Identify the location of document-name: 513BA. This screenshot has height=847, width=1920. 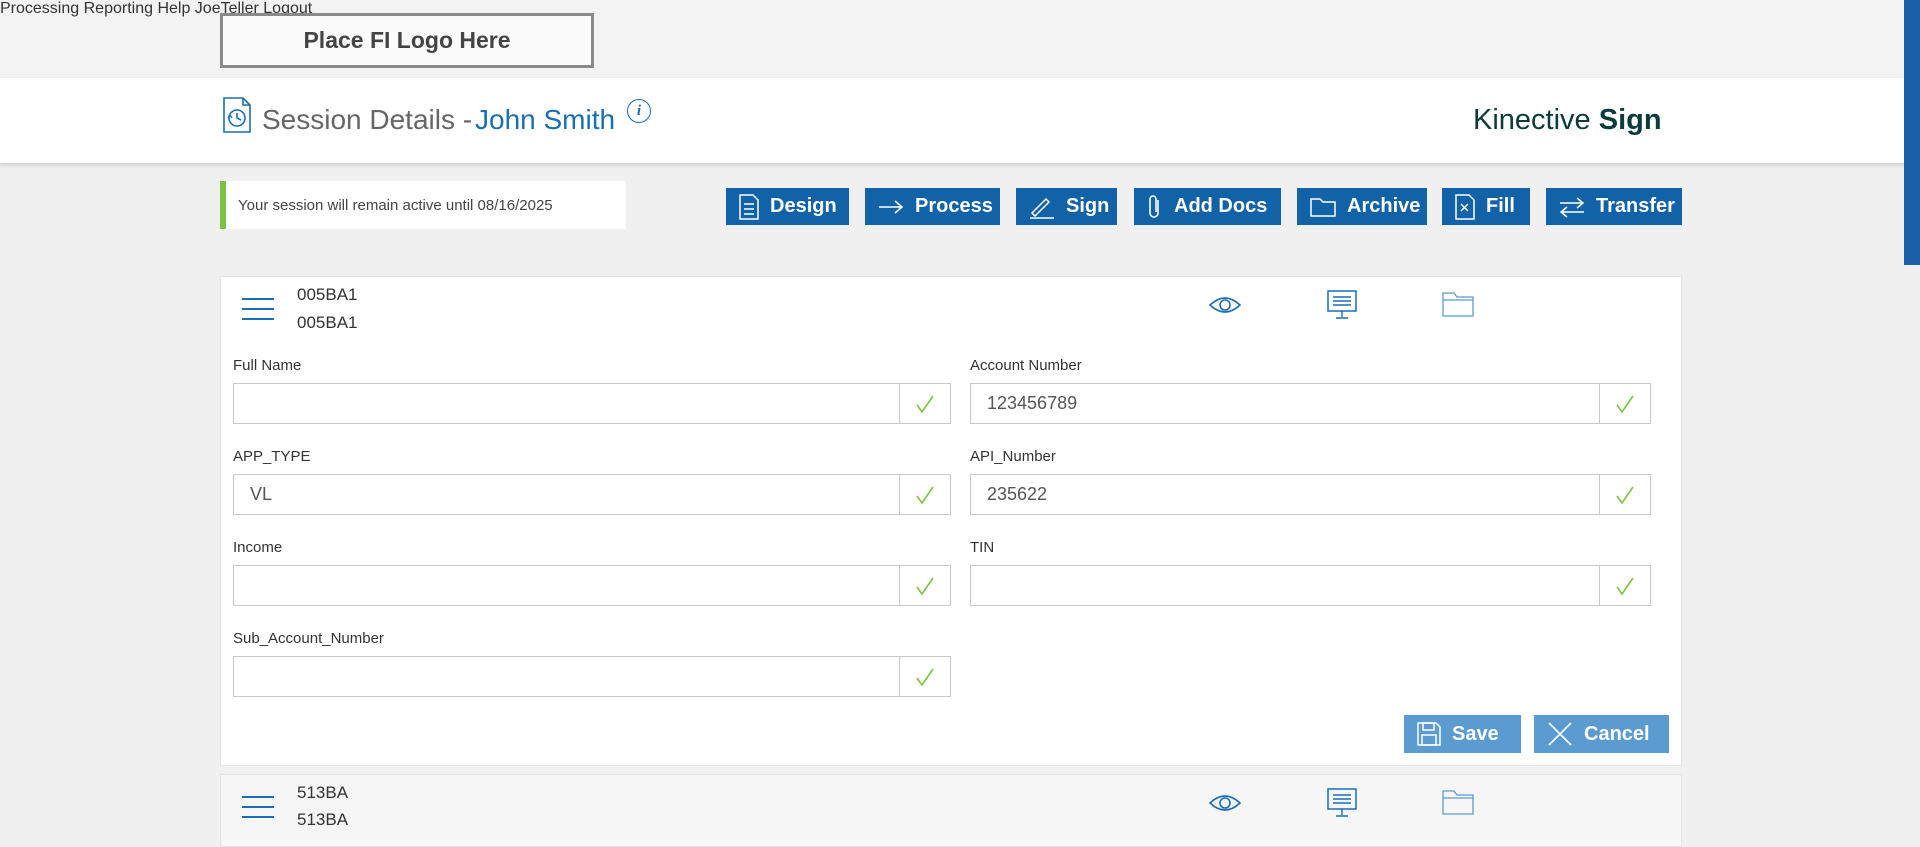
(323, 819).